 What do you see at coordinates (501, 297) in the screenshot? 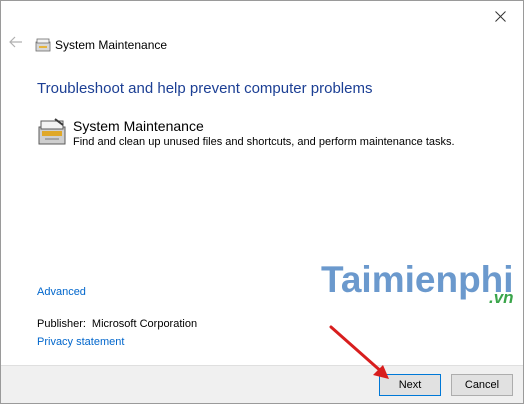
I see `watermark-tld: .vn` at bounding box center [501, 297].